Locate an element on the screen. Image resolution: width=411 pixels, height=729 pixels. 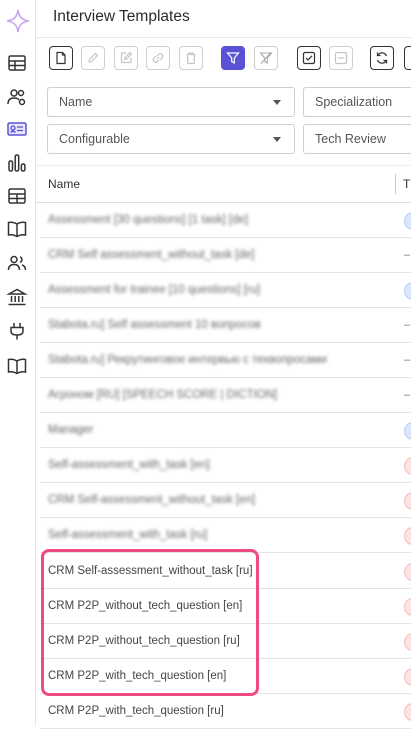
link-button is located at coordinates (158, 58).